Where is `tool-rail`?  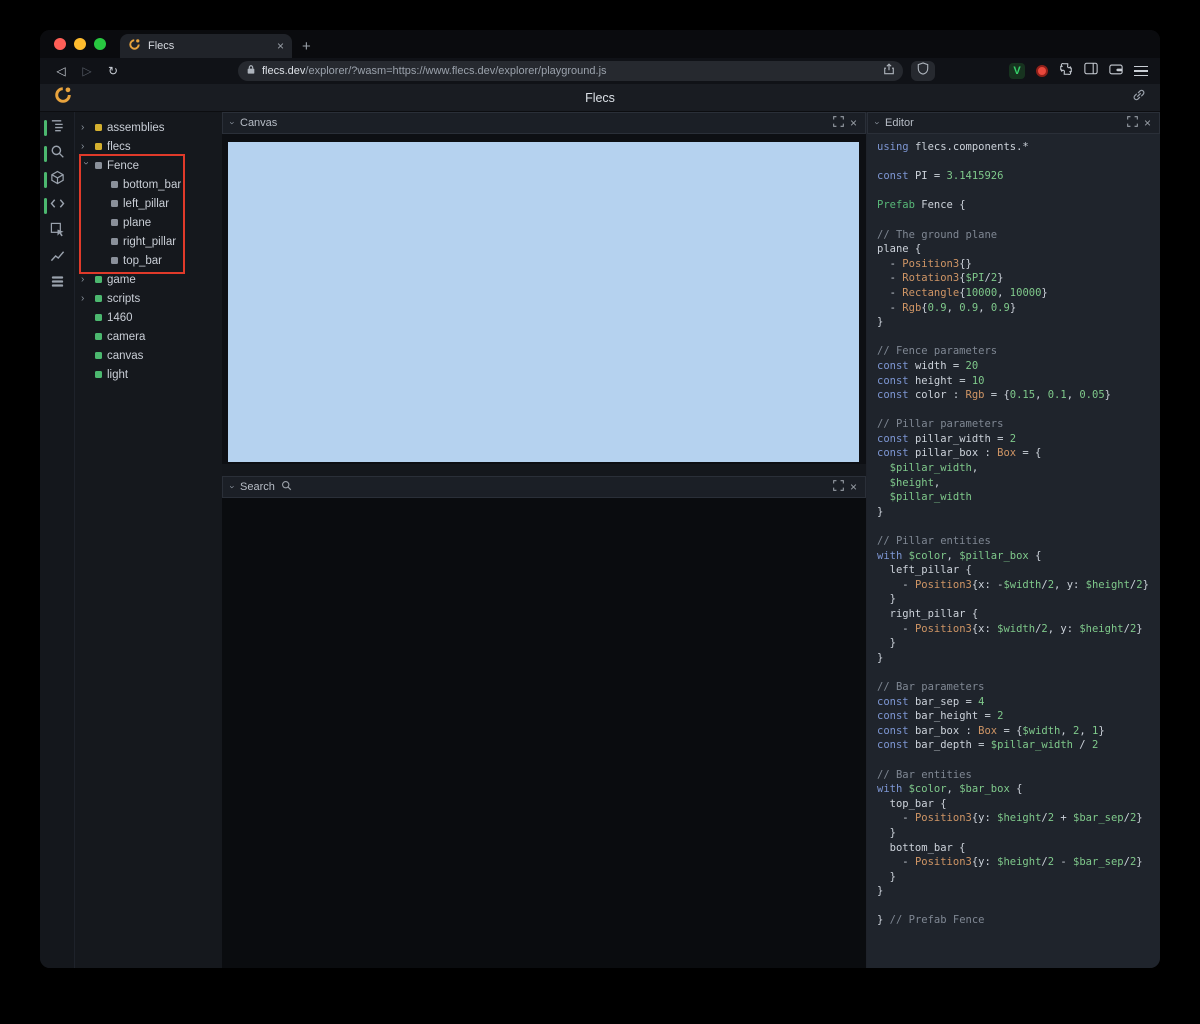 tool-rail is located at coordinates (57, 540).